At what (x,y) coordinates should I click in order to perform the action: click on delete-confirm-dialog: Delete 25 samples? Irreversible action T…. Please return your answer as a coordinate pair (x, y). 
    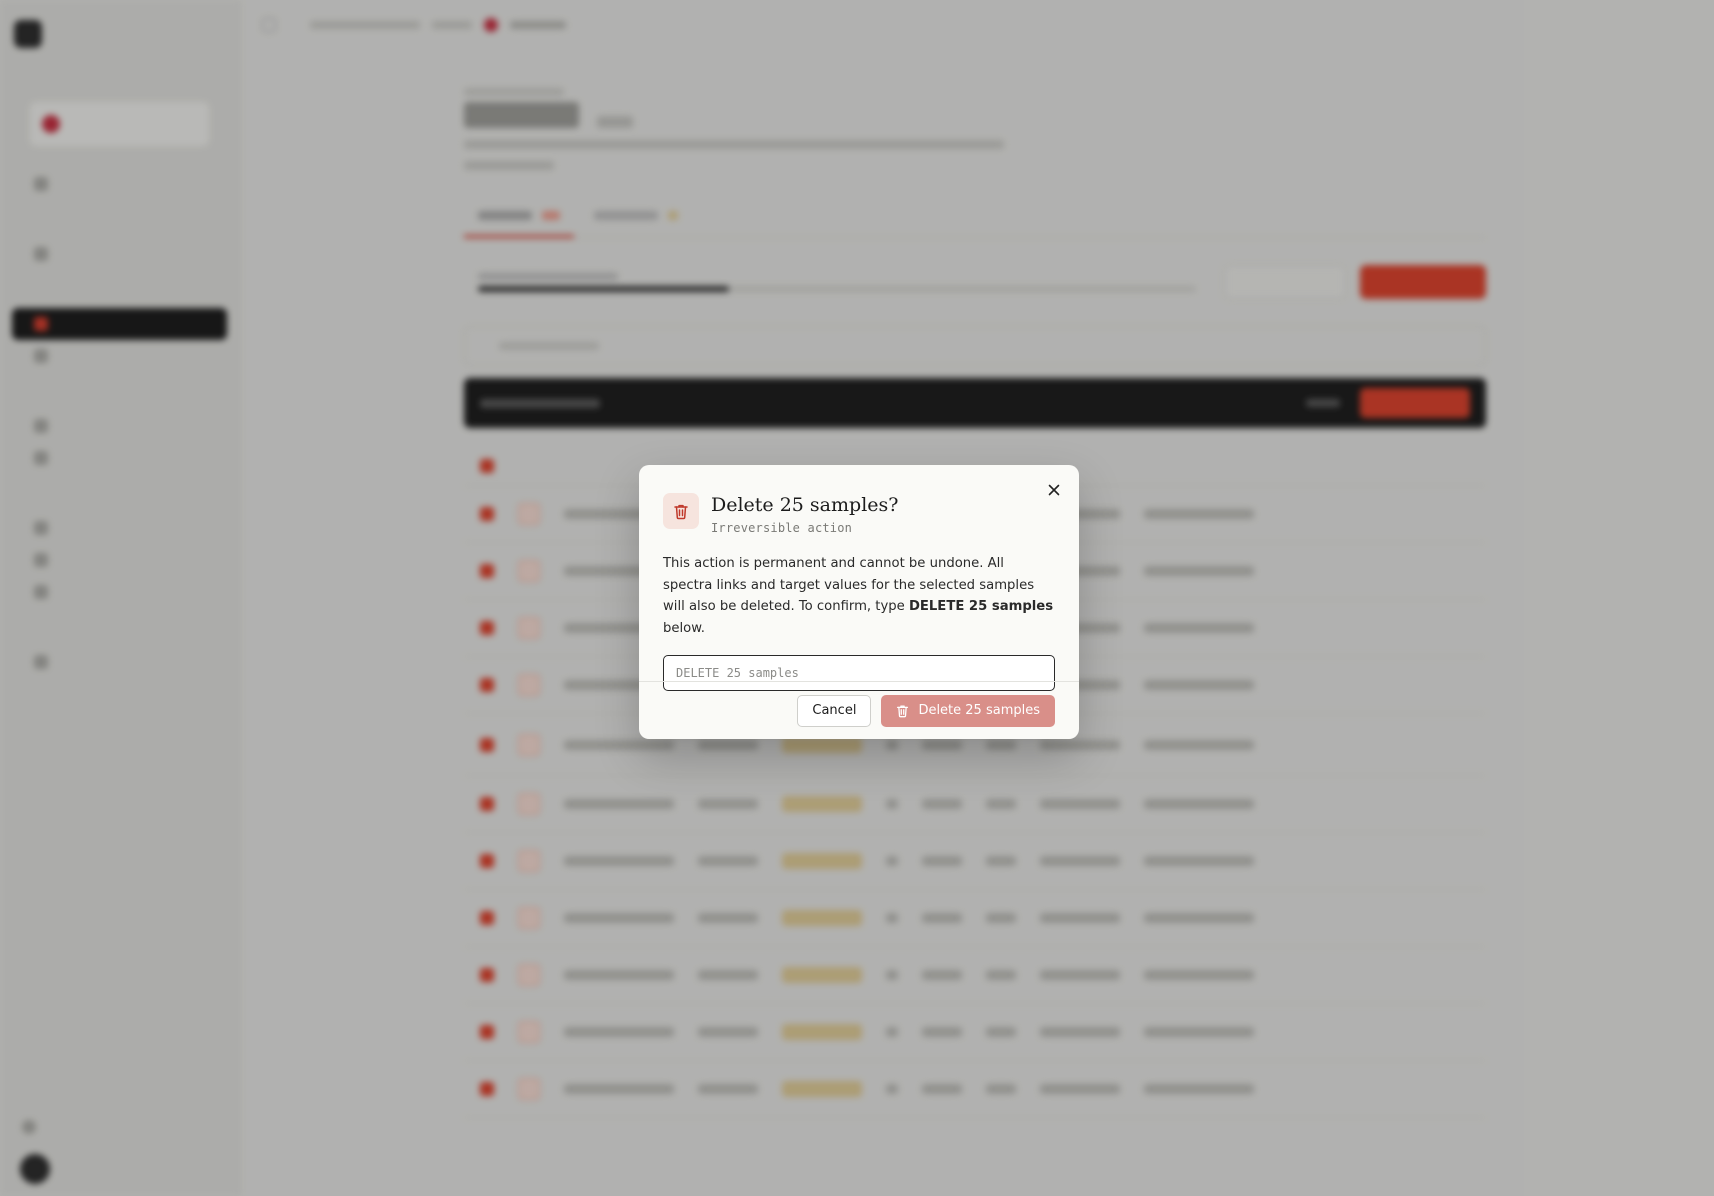
    Looking at the image, I should click on (859, 602).